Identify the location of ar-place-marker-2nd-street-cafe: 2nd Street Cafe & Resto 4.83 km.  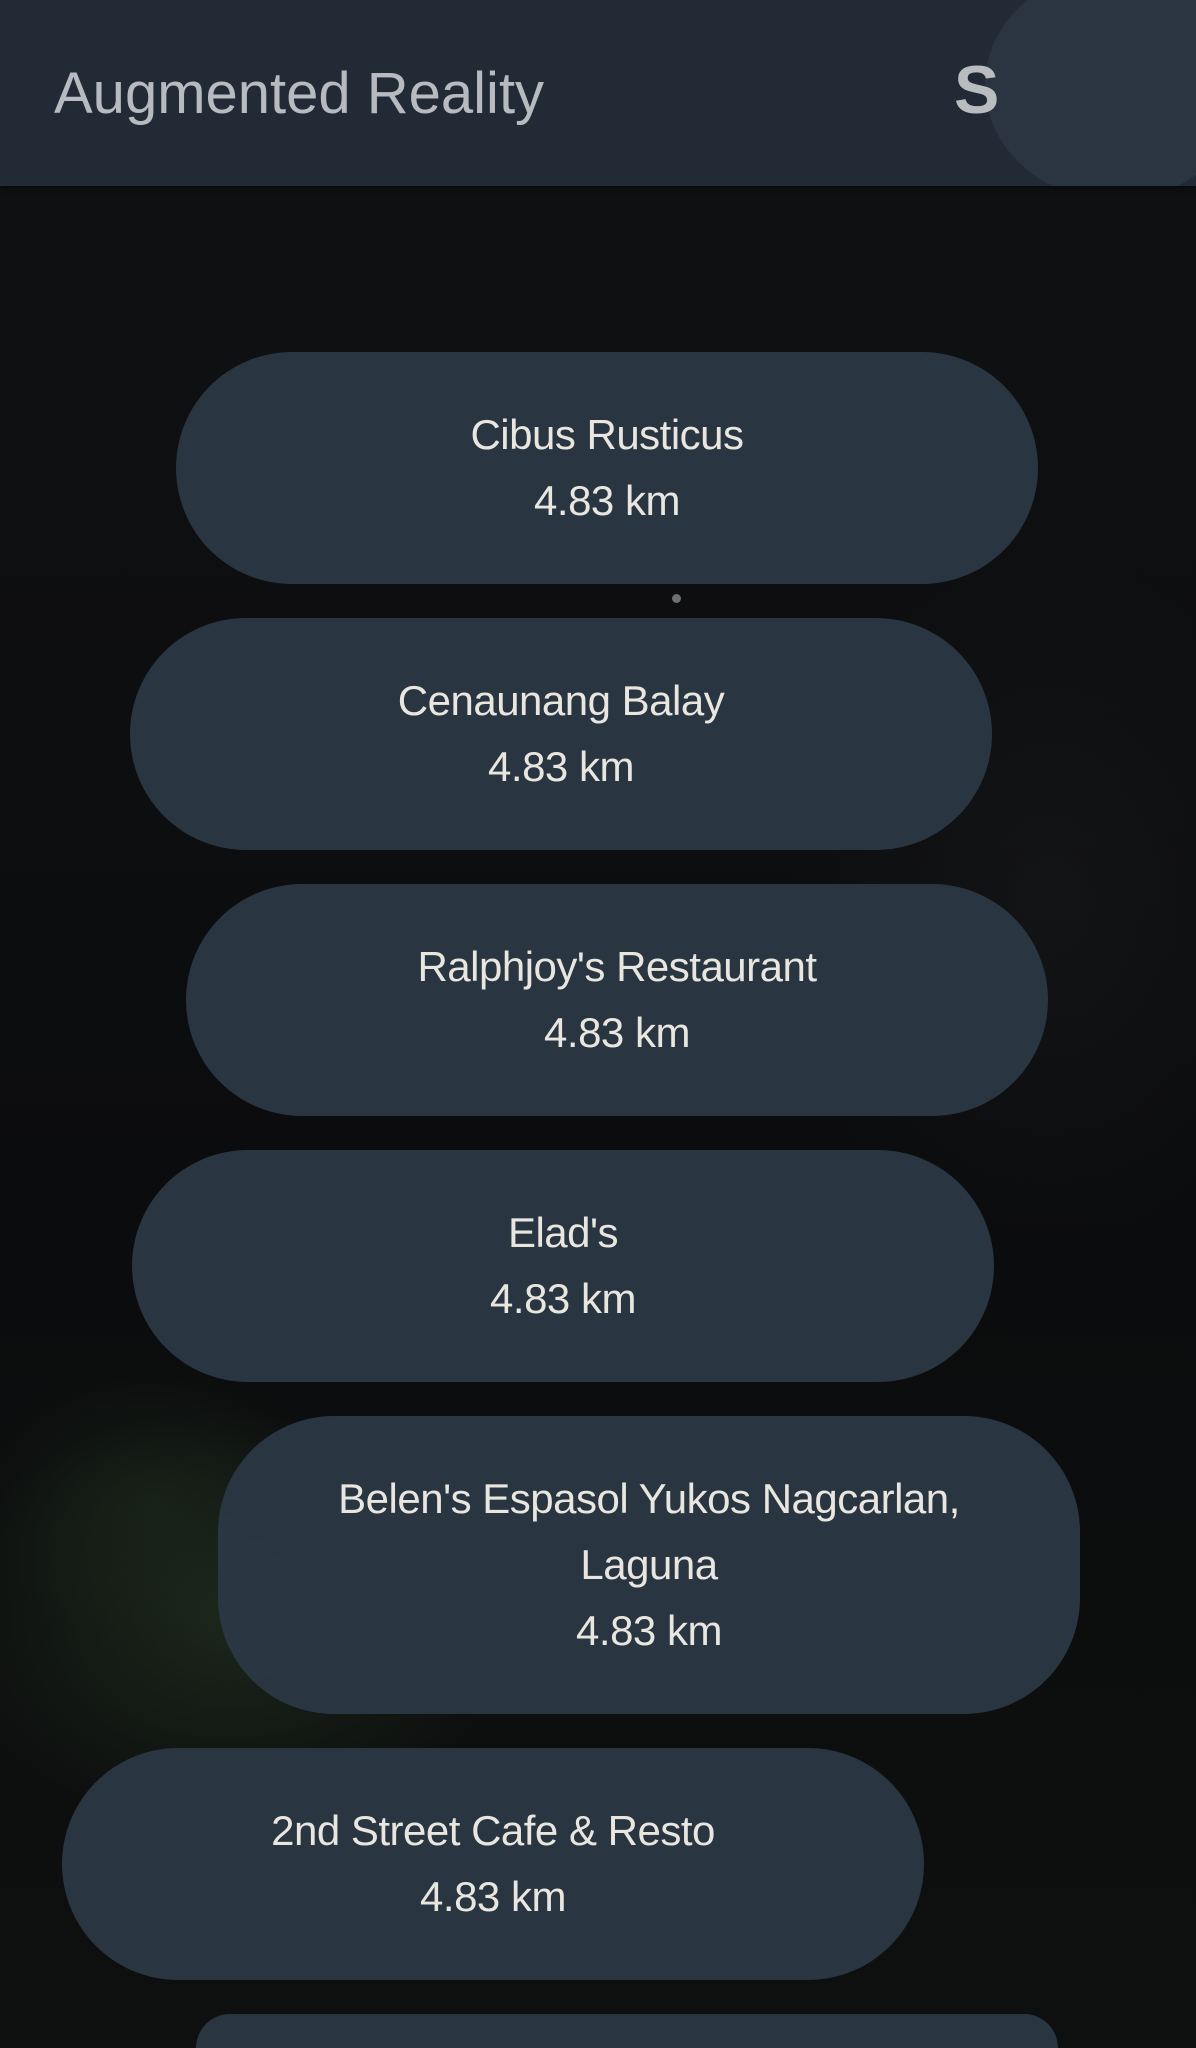
(493, 1864).